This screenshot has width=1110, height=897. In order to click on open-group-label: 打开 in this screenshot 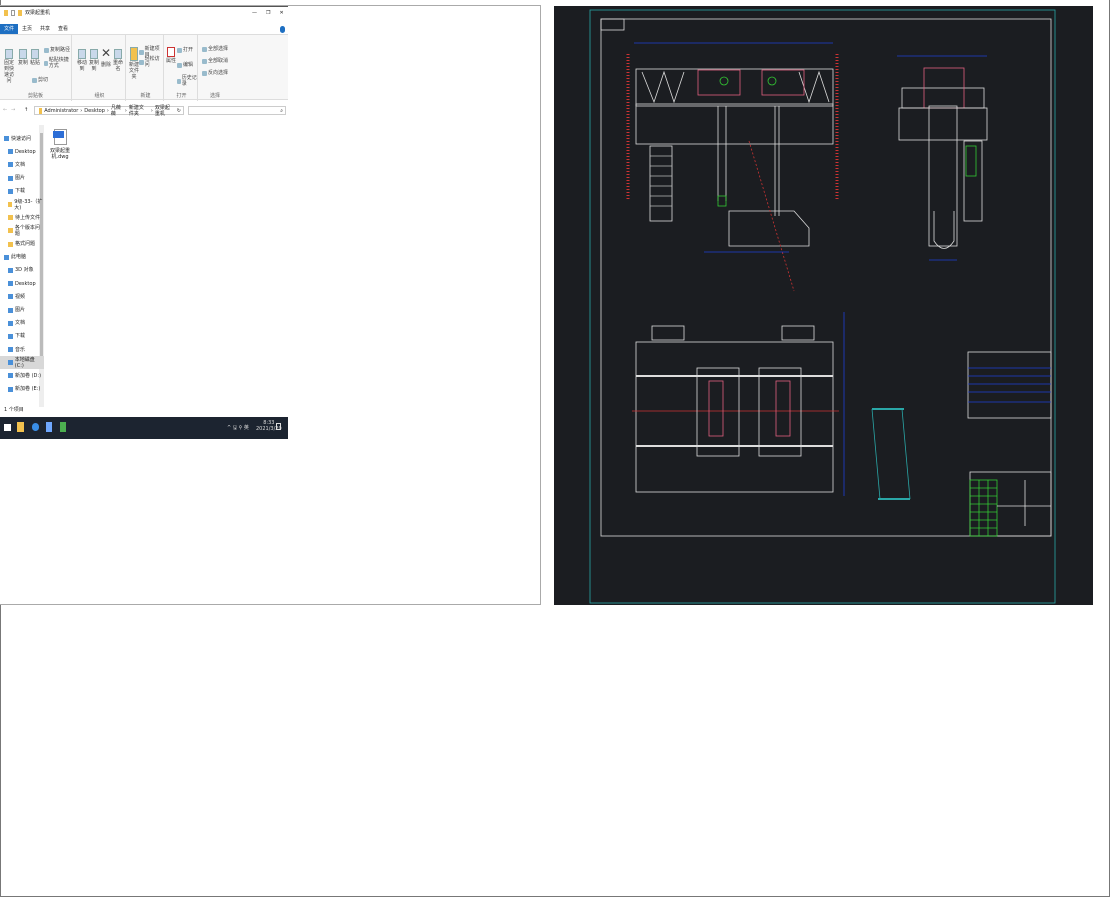, I will do `click(181, 96)`.